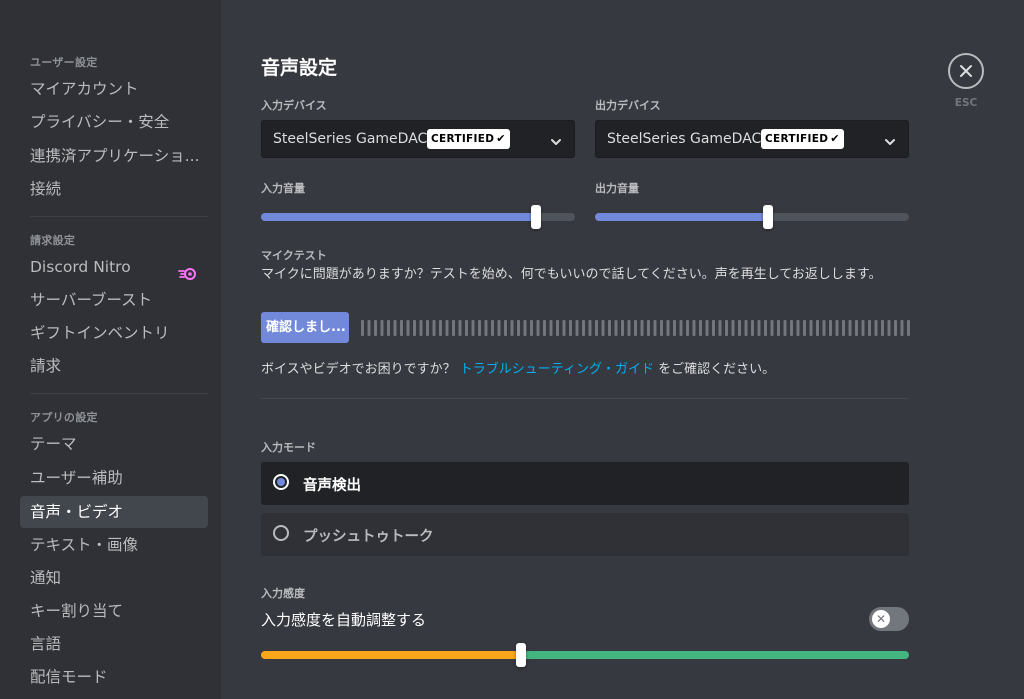 The height and width of the screenshot is (699, 1024). What do you see at coordinates (114, 545) in the screenshot?
I see `sidebar-item-text-images: テキスト・画像` at bounding box center [114, 545].